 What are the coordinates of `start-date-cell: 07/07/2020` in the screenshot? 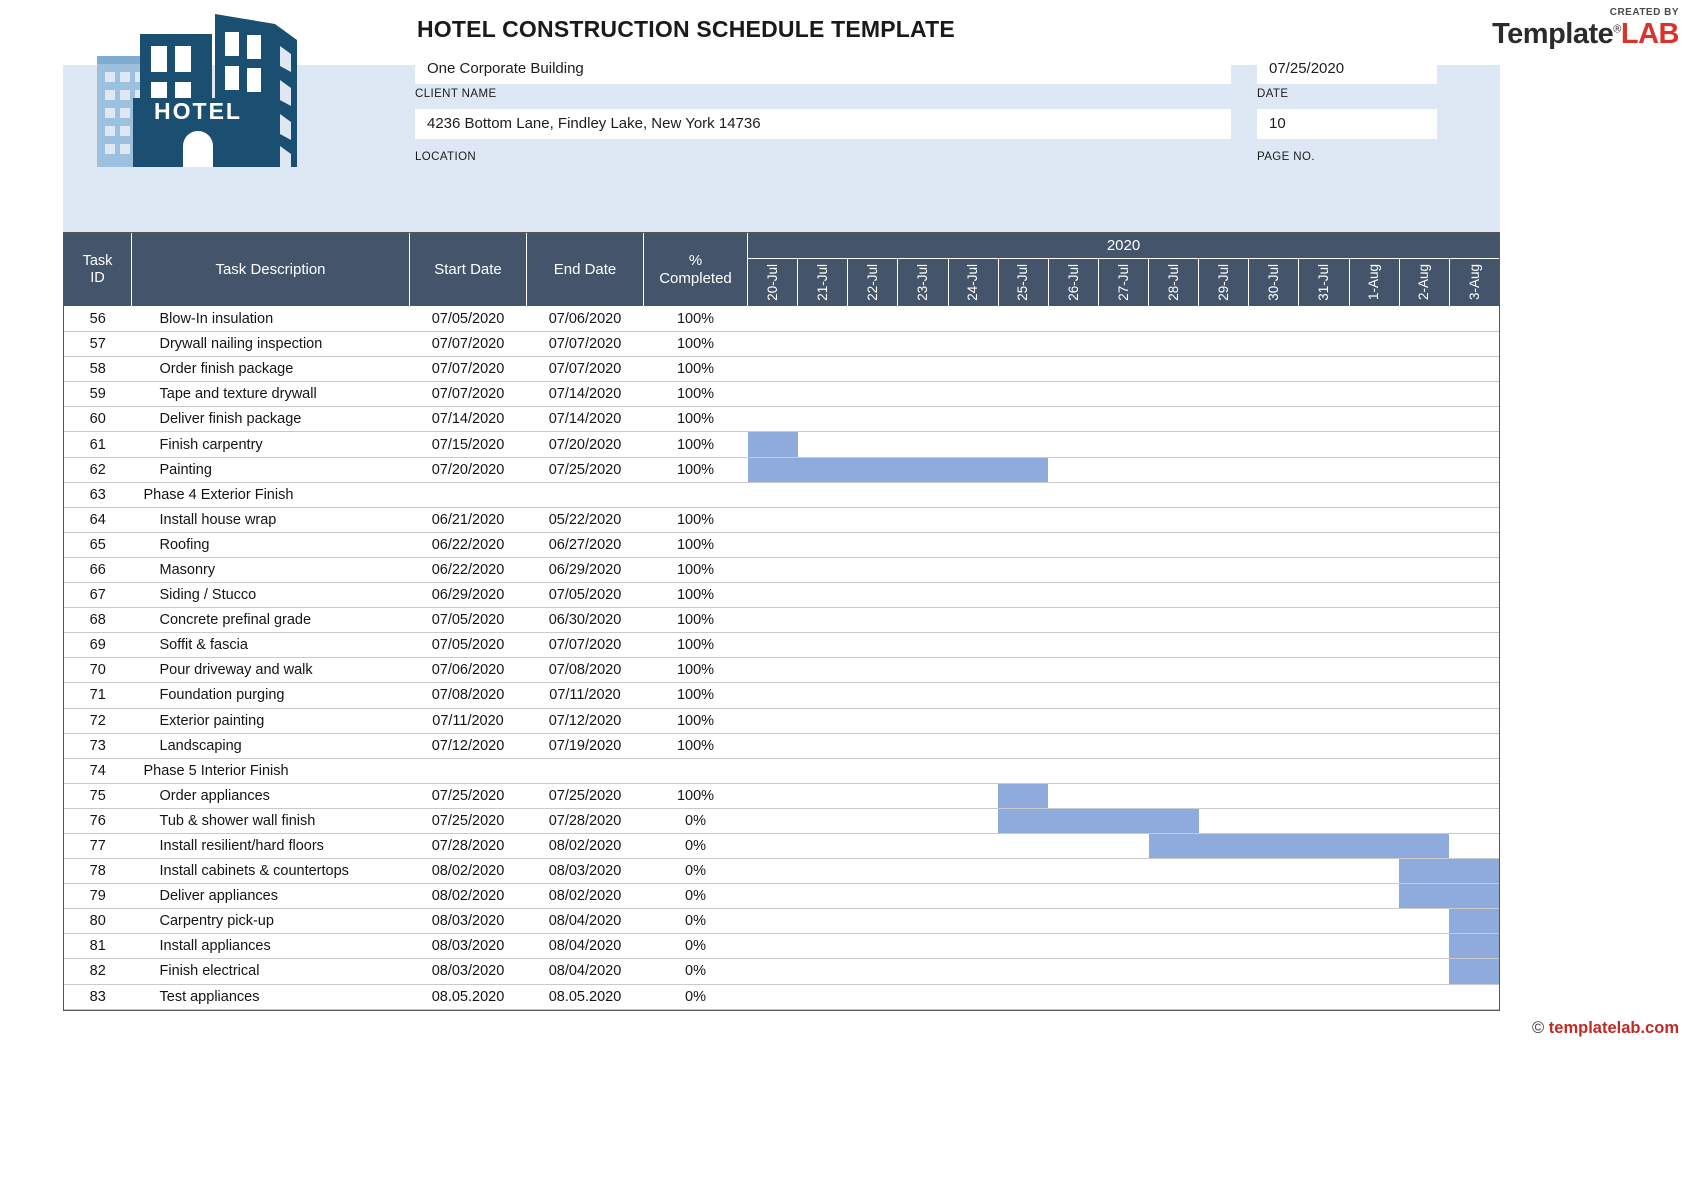 It's located at (468, 344).